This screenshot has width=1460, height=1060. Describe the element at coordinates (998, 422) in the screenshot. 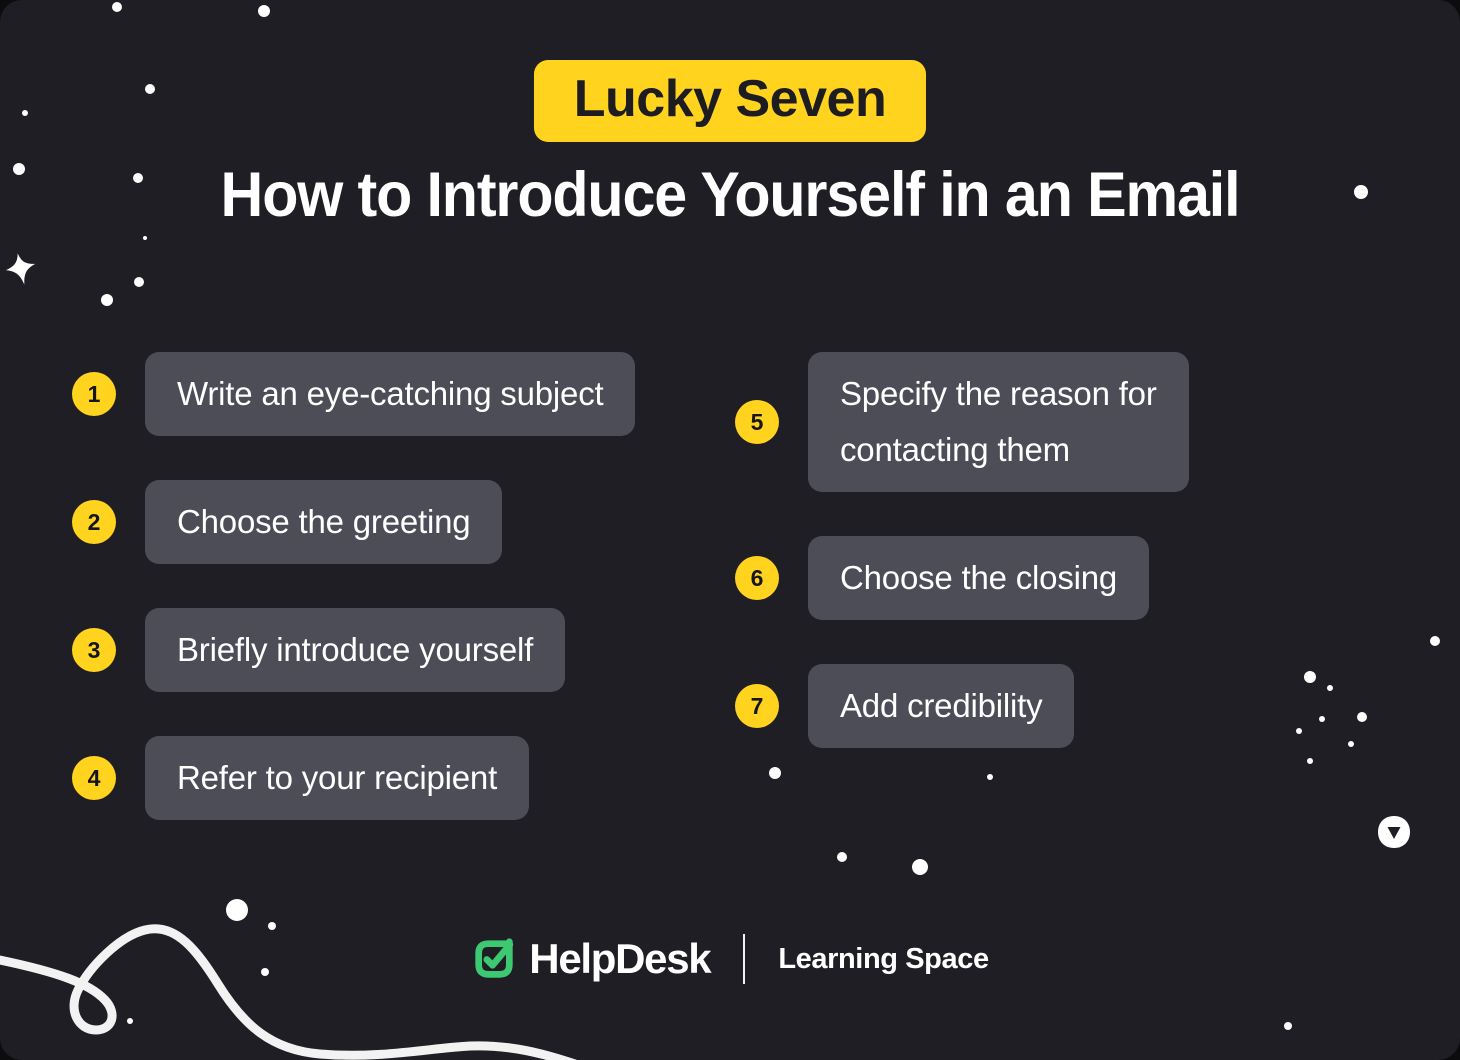

I see `step-label: Specify the reason for contacting them` at that location.